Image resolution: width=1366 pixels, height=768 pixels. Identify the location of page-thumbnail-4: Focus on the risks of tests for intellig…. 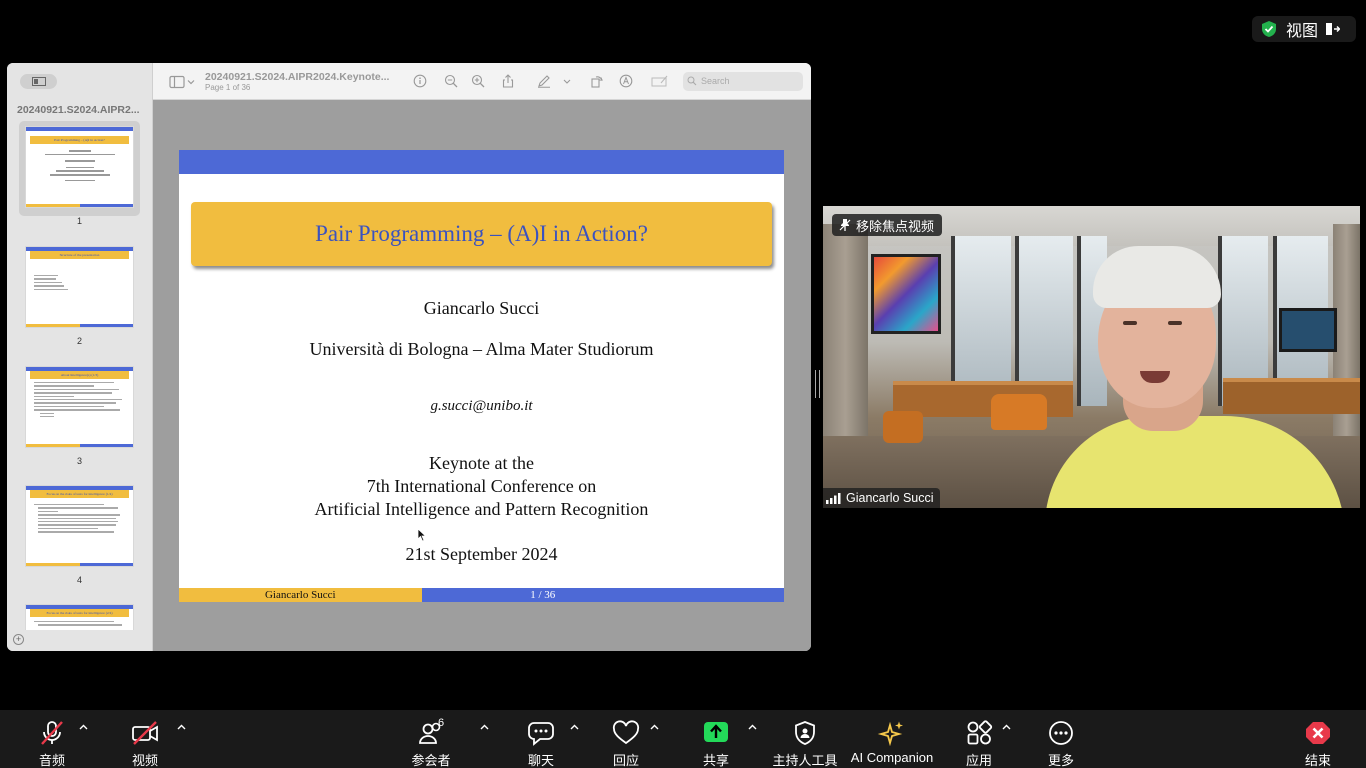
(79, 535).